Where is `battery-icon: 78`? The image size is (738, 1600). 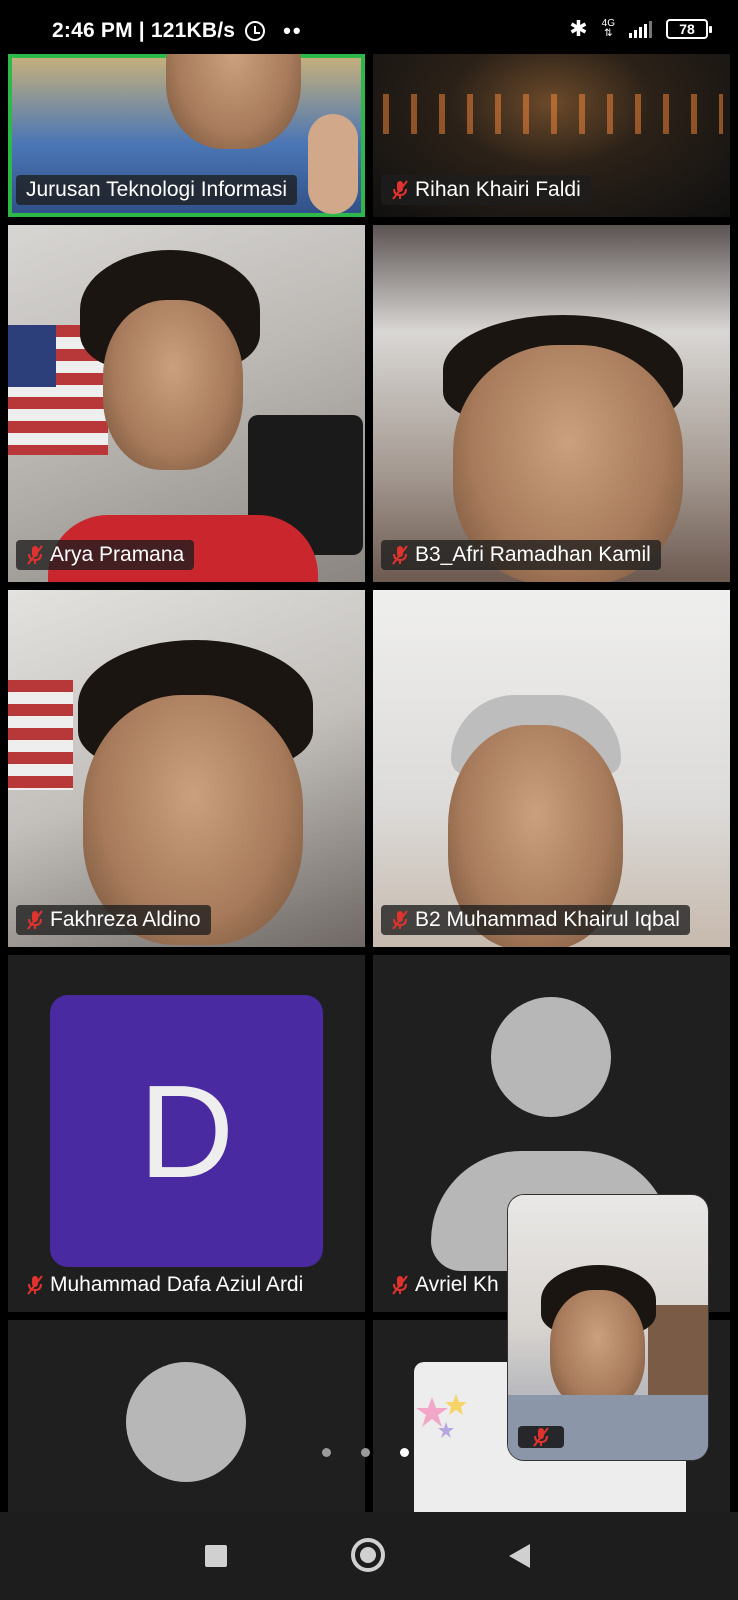
battery-icon: 78 is located at coordinates (689, 29).